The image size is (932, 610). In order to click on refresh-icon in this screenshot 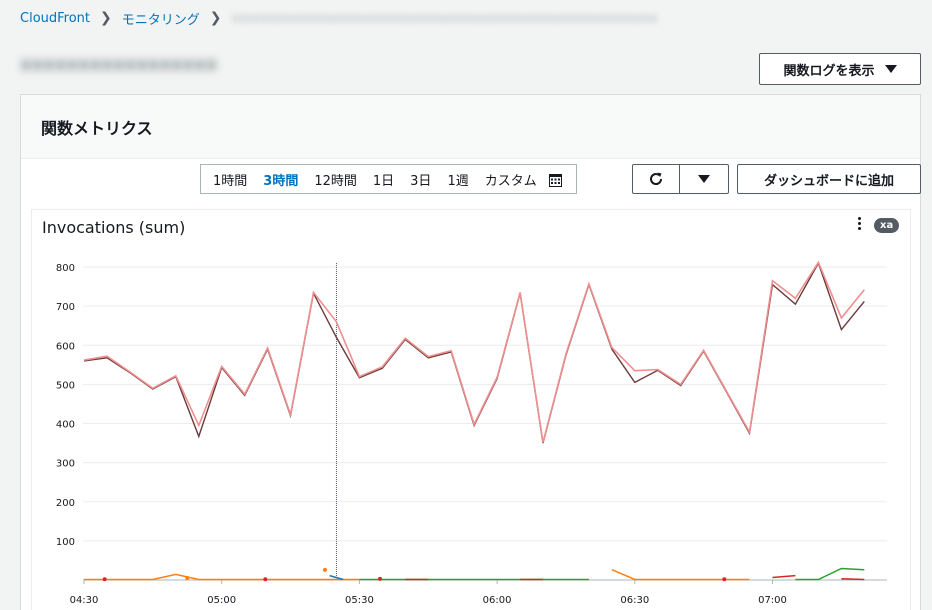, I will do `click(656, 178)`.